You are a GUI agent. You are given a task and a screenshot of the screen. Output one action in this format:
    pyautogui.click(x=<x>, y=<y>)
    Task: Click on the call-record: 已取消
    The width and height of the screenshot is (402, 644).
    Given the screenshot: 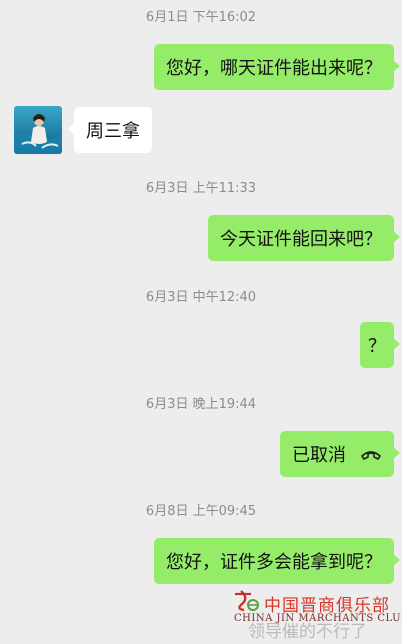 What is the action you would take?
    pyautogui.click(x=340, y=454)
    